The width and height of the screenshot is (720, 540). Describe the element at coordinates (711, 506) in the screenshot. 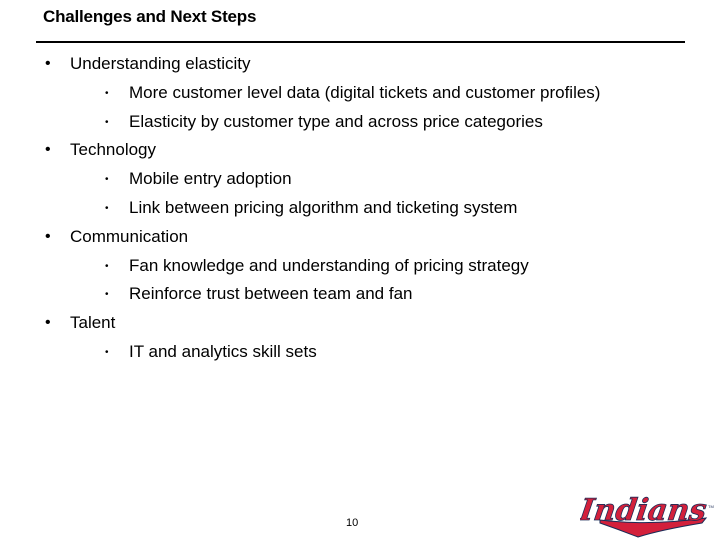

I see `logo-trademark: TM` at that location.